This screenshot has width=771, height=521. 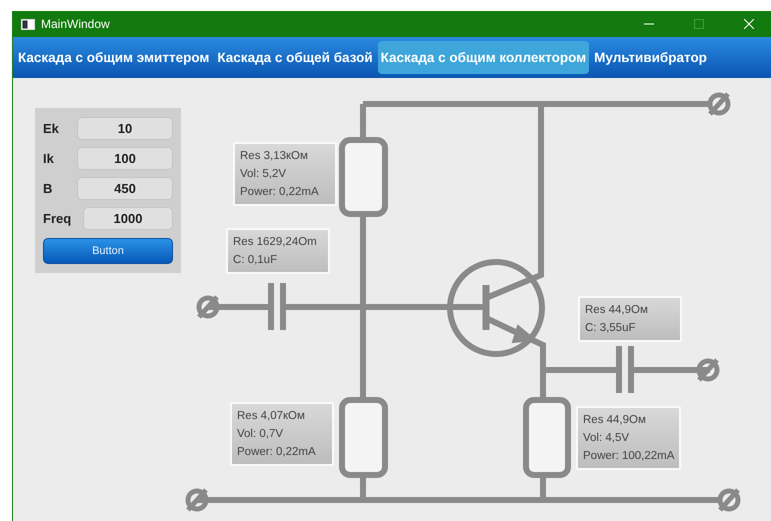 I want to click on parameter-label: Freq, so click(x=57, y=218).